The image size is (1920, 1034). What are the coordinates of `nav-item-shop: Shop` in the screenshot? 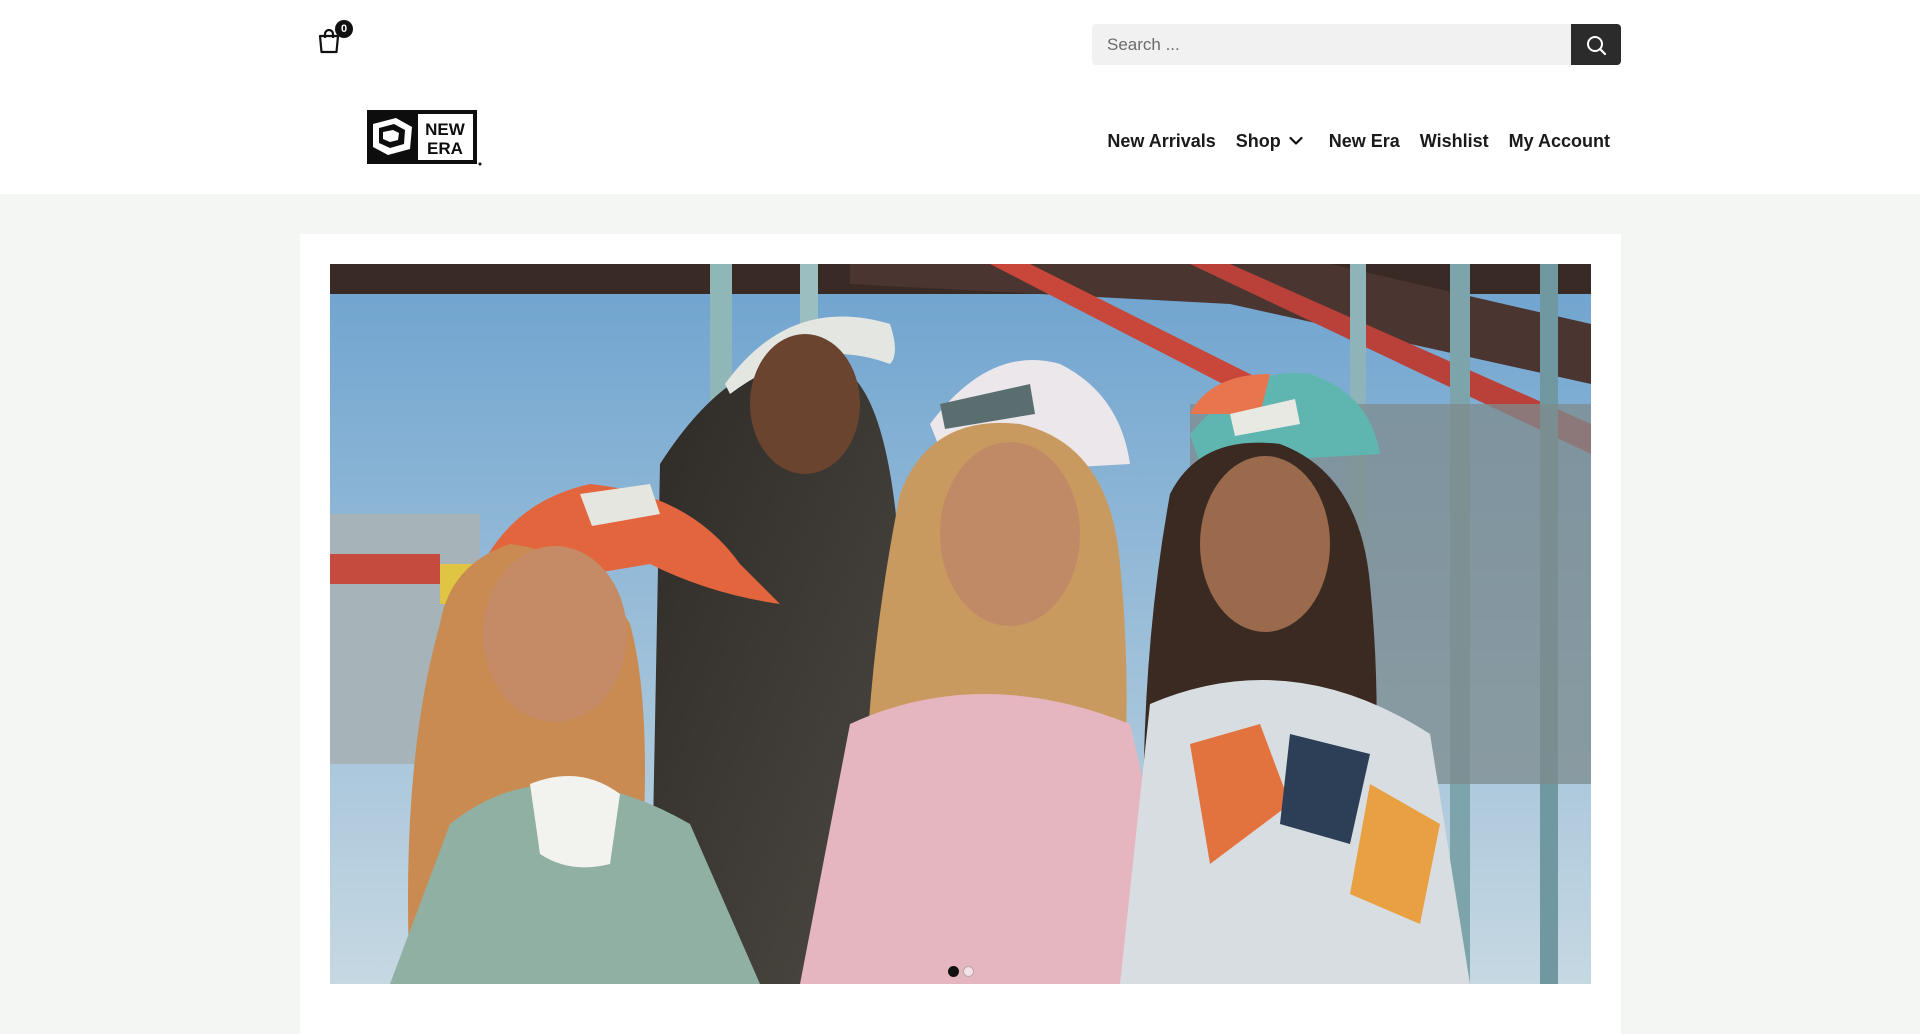 It's located at (1269, 141).